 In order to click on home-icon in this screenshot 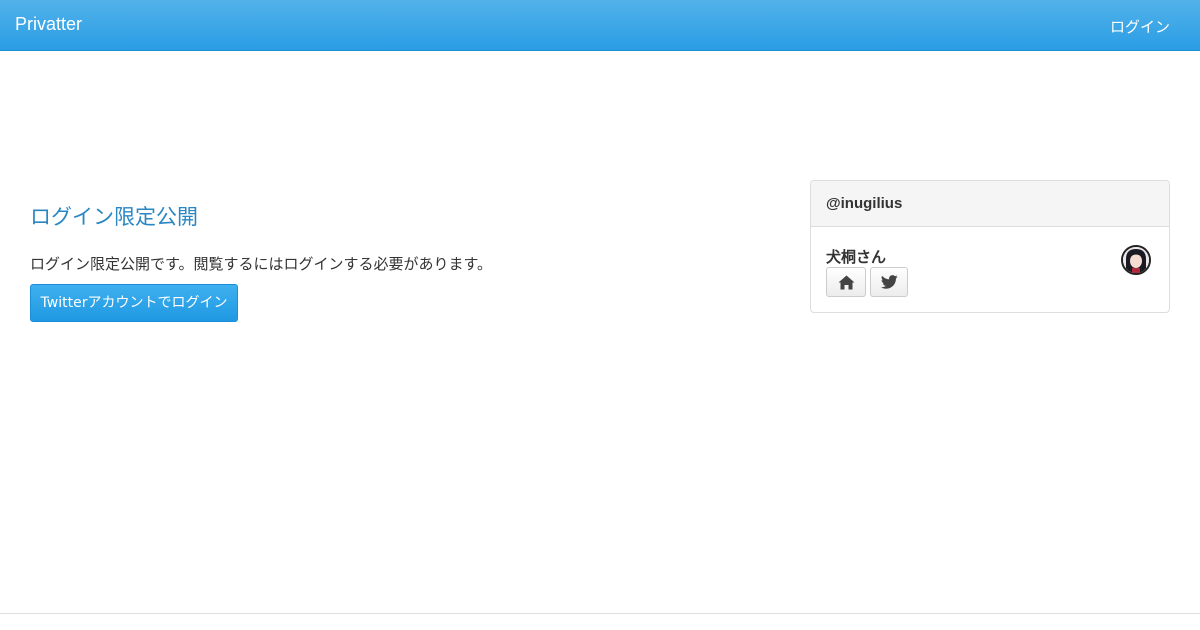, I will do `click(846, 282)`.